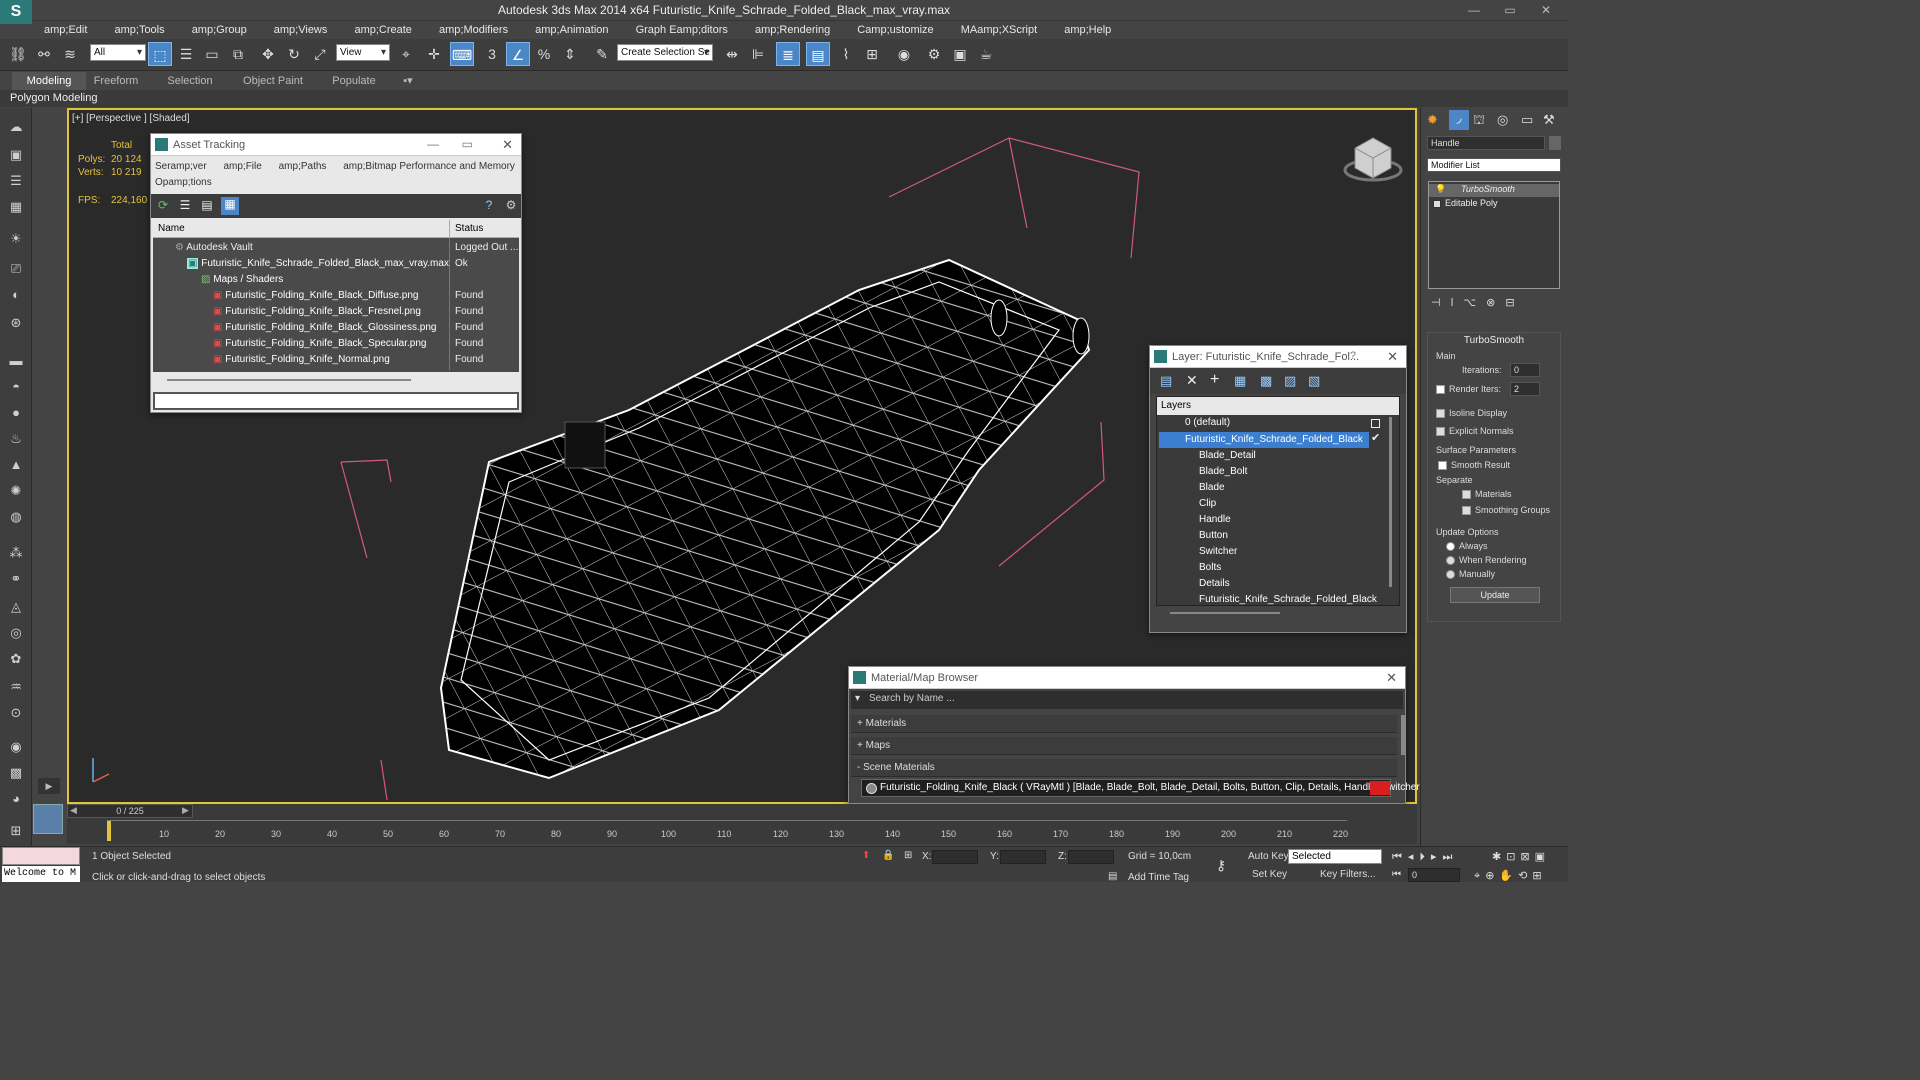  I want to click on display-tab-icon: ▭, so click(1527, 120).